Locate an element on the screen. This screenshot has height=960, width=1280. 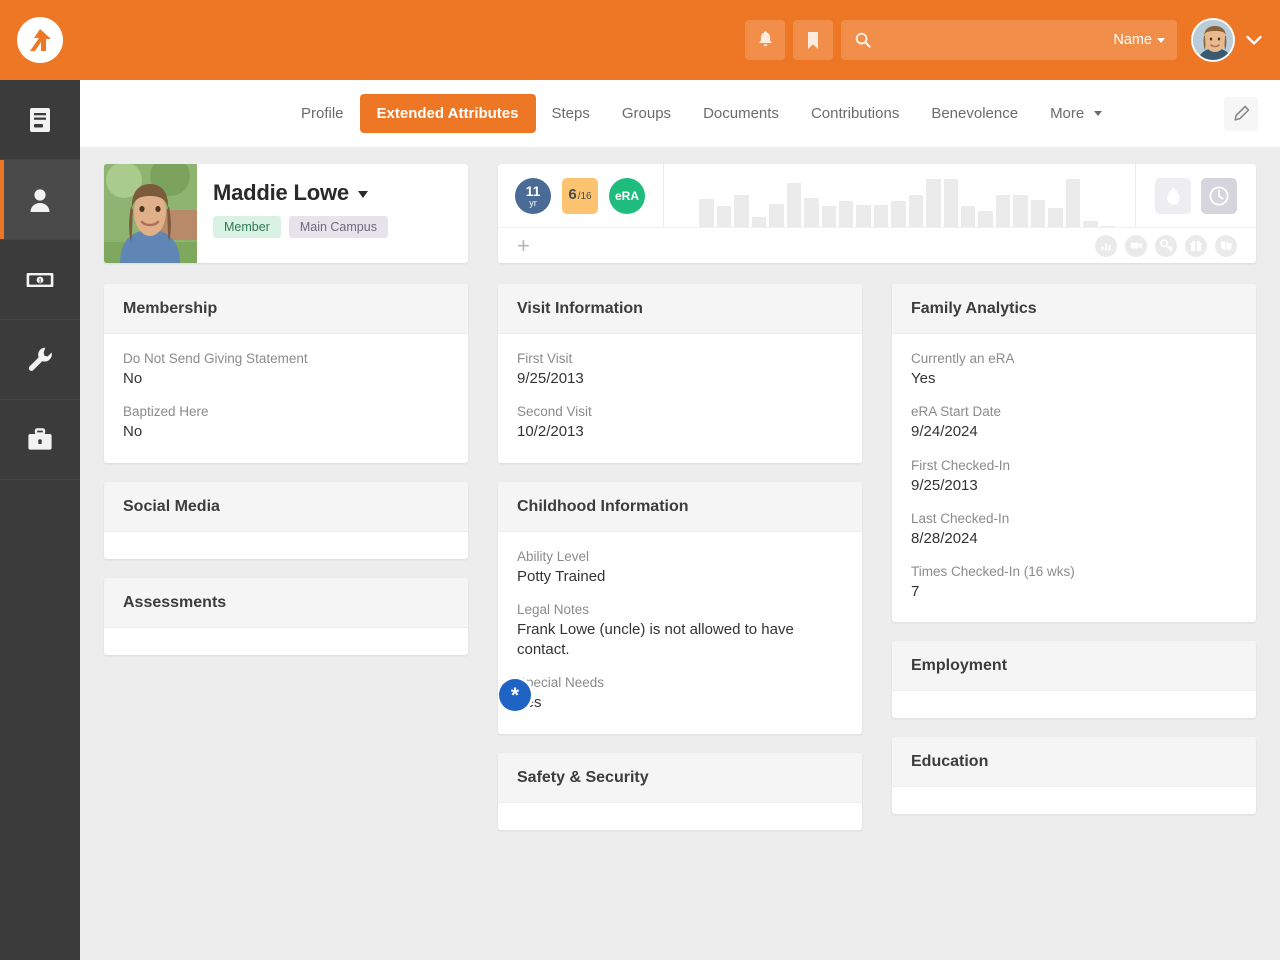
book-icon is located at coordinates (40, 119).